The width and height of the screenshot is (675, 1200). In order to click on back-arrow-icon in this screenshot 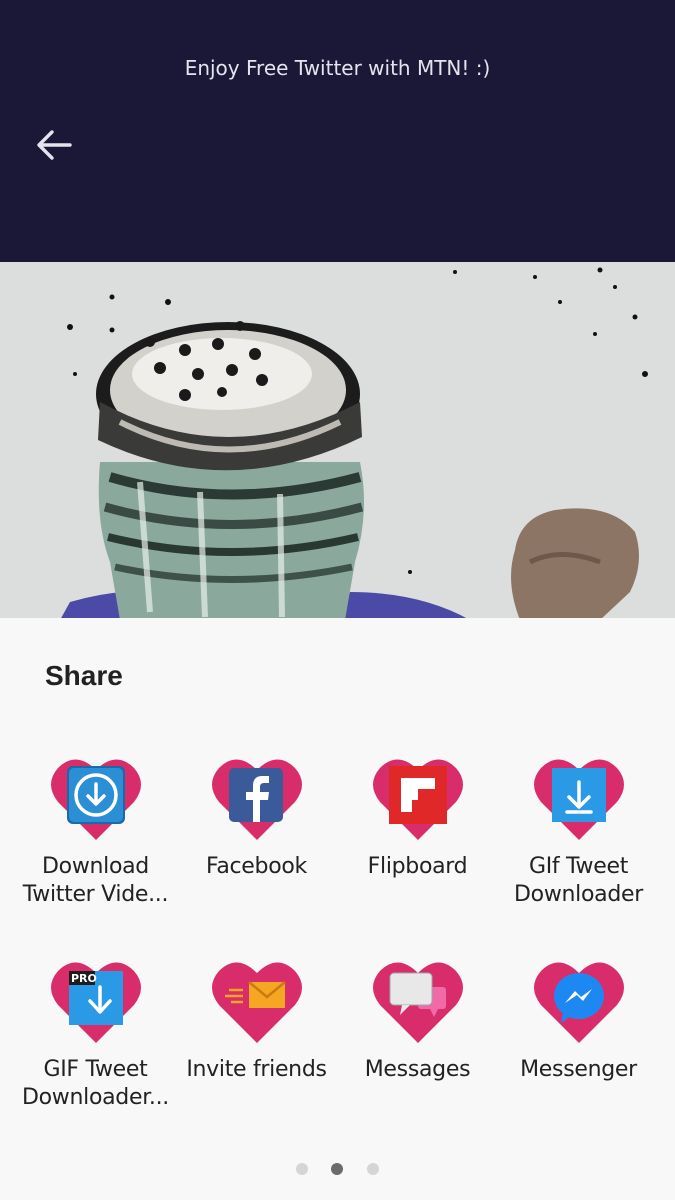, I will do `click(54, 145)`.